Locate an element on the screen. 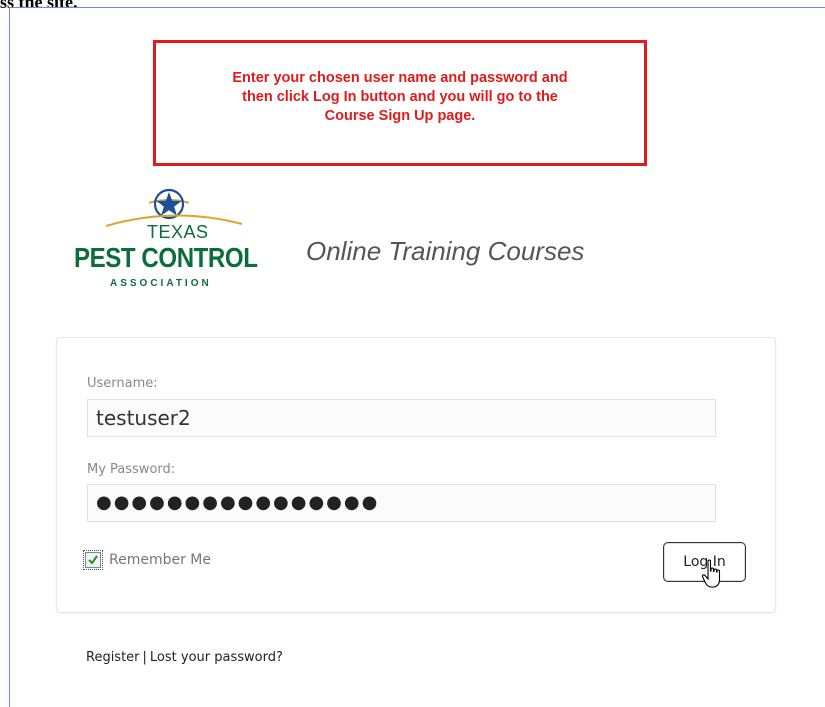 This screenshot has height=707, width=825. tpca-logo: TEXAS PEST CONTROL ASSOCIATION is located at coordinates (174, 241).